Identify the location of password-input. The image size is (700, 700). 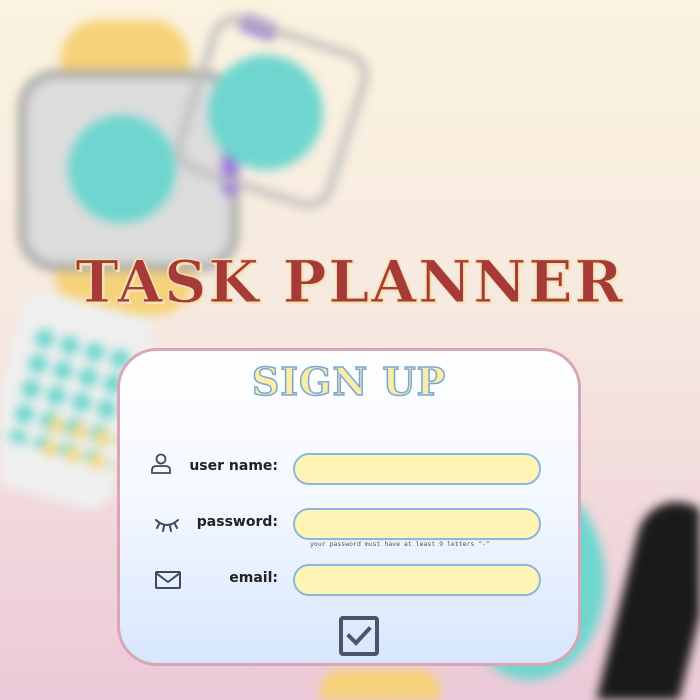
(417, 524).